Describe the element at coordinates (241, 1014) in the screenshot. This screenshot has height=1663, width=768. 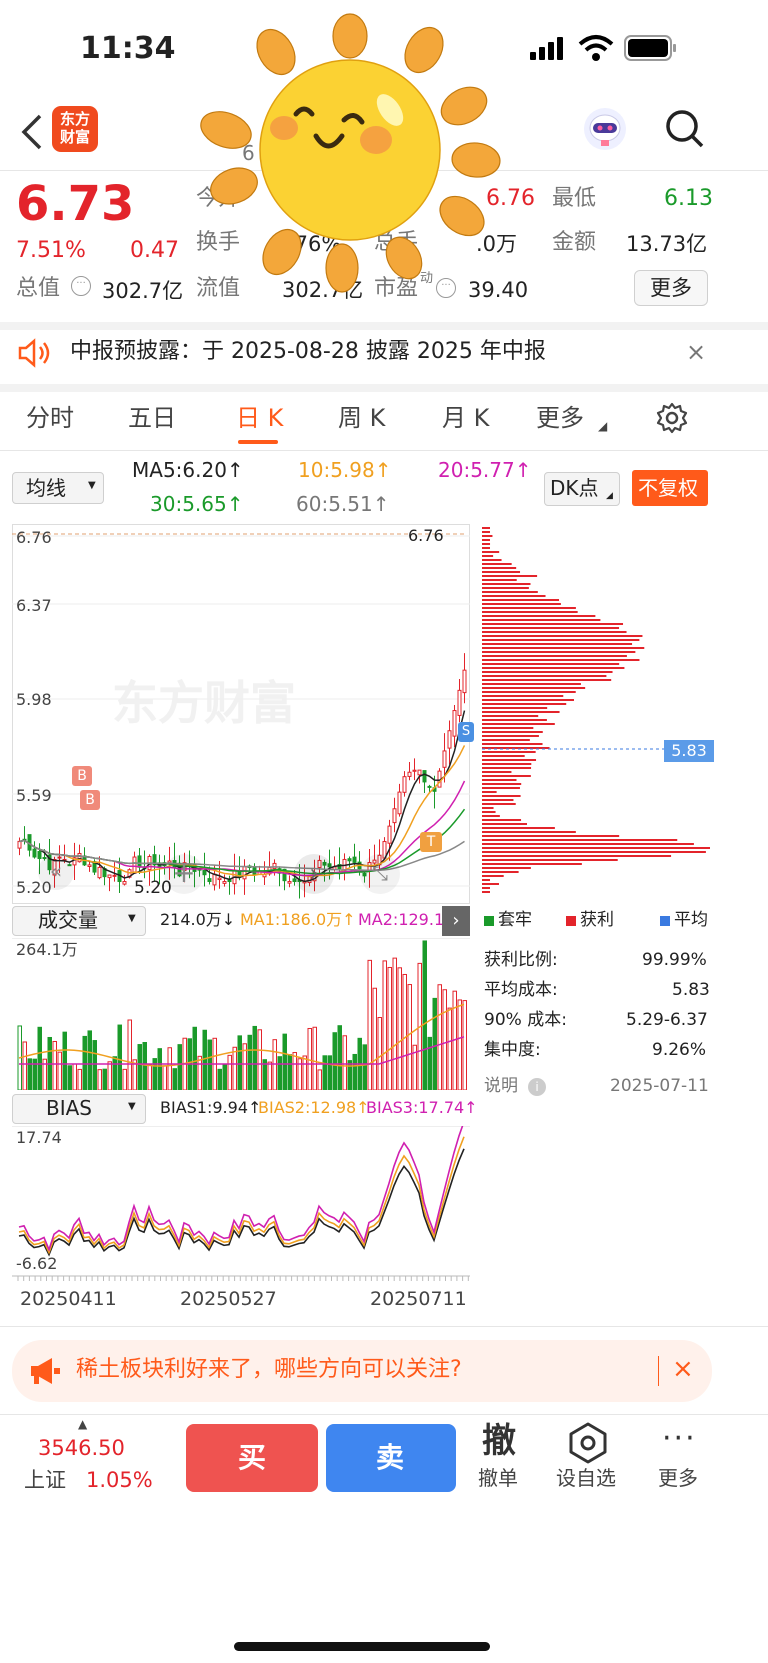
I see `volume-chart` at that location.